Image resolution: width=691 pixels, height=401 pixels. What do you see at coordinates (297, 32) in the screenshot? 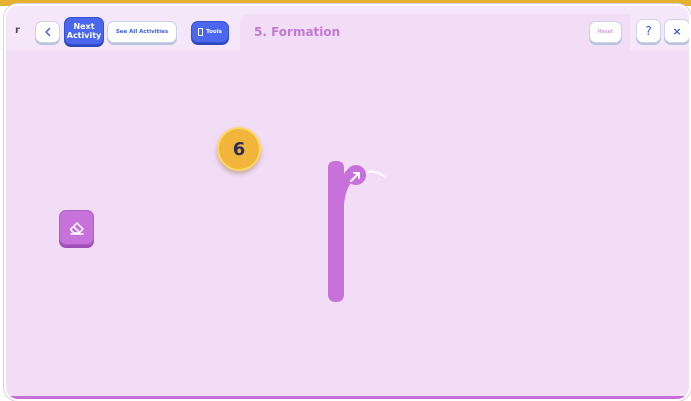
I see `activity-title: 5. Formation` at bounding box center [297, 32].